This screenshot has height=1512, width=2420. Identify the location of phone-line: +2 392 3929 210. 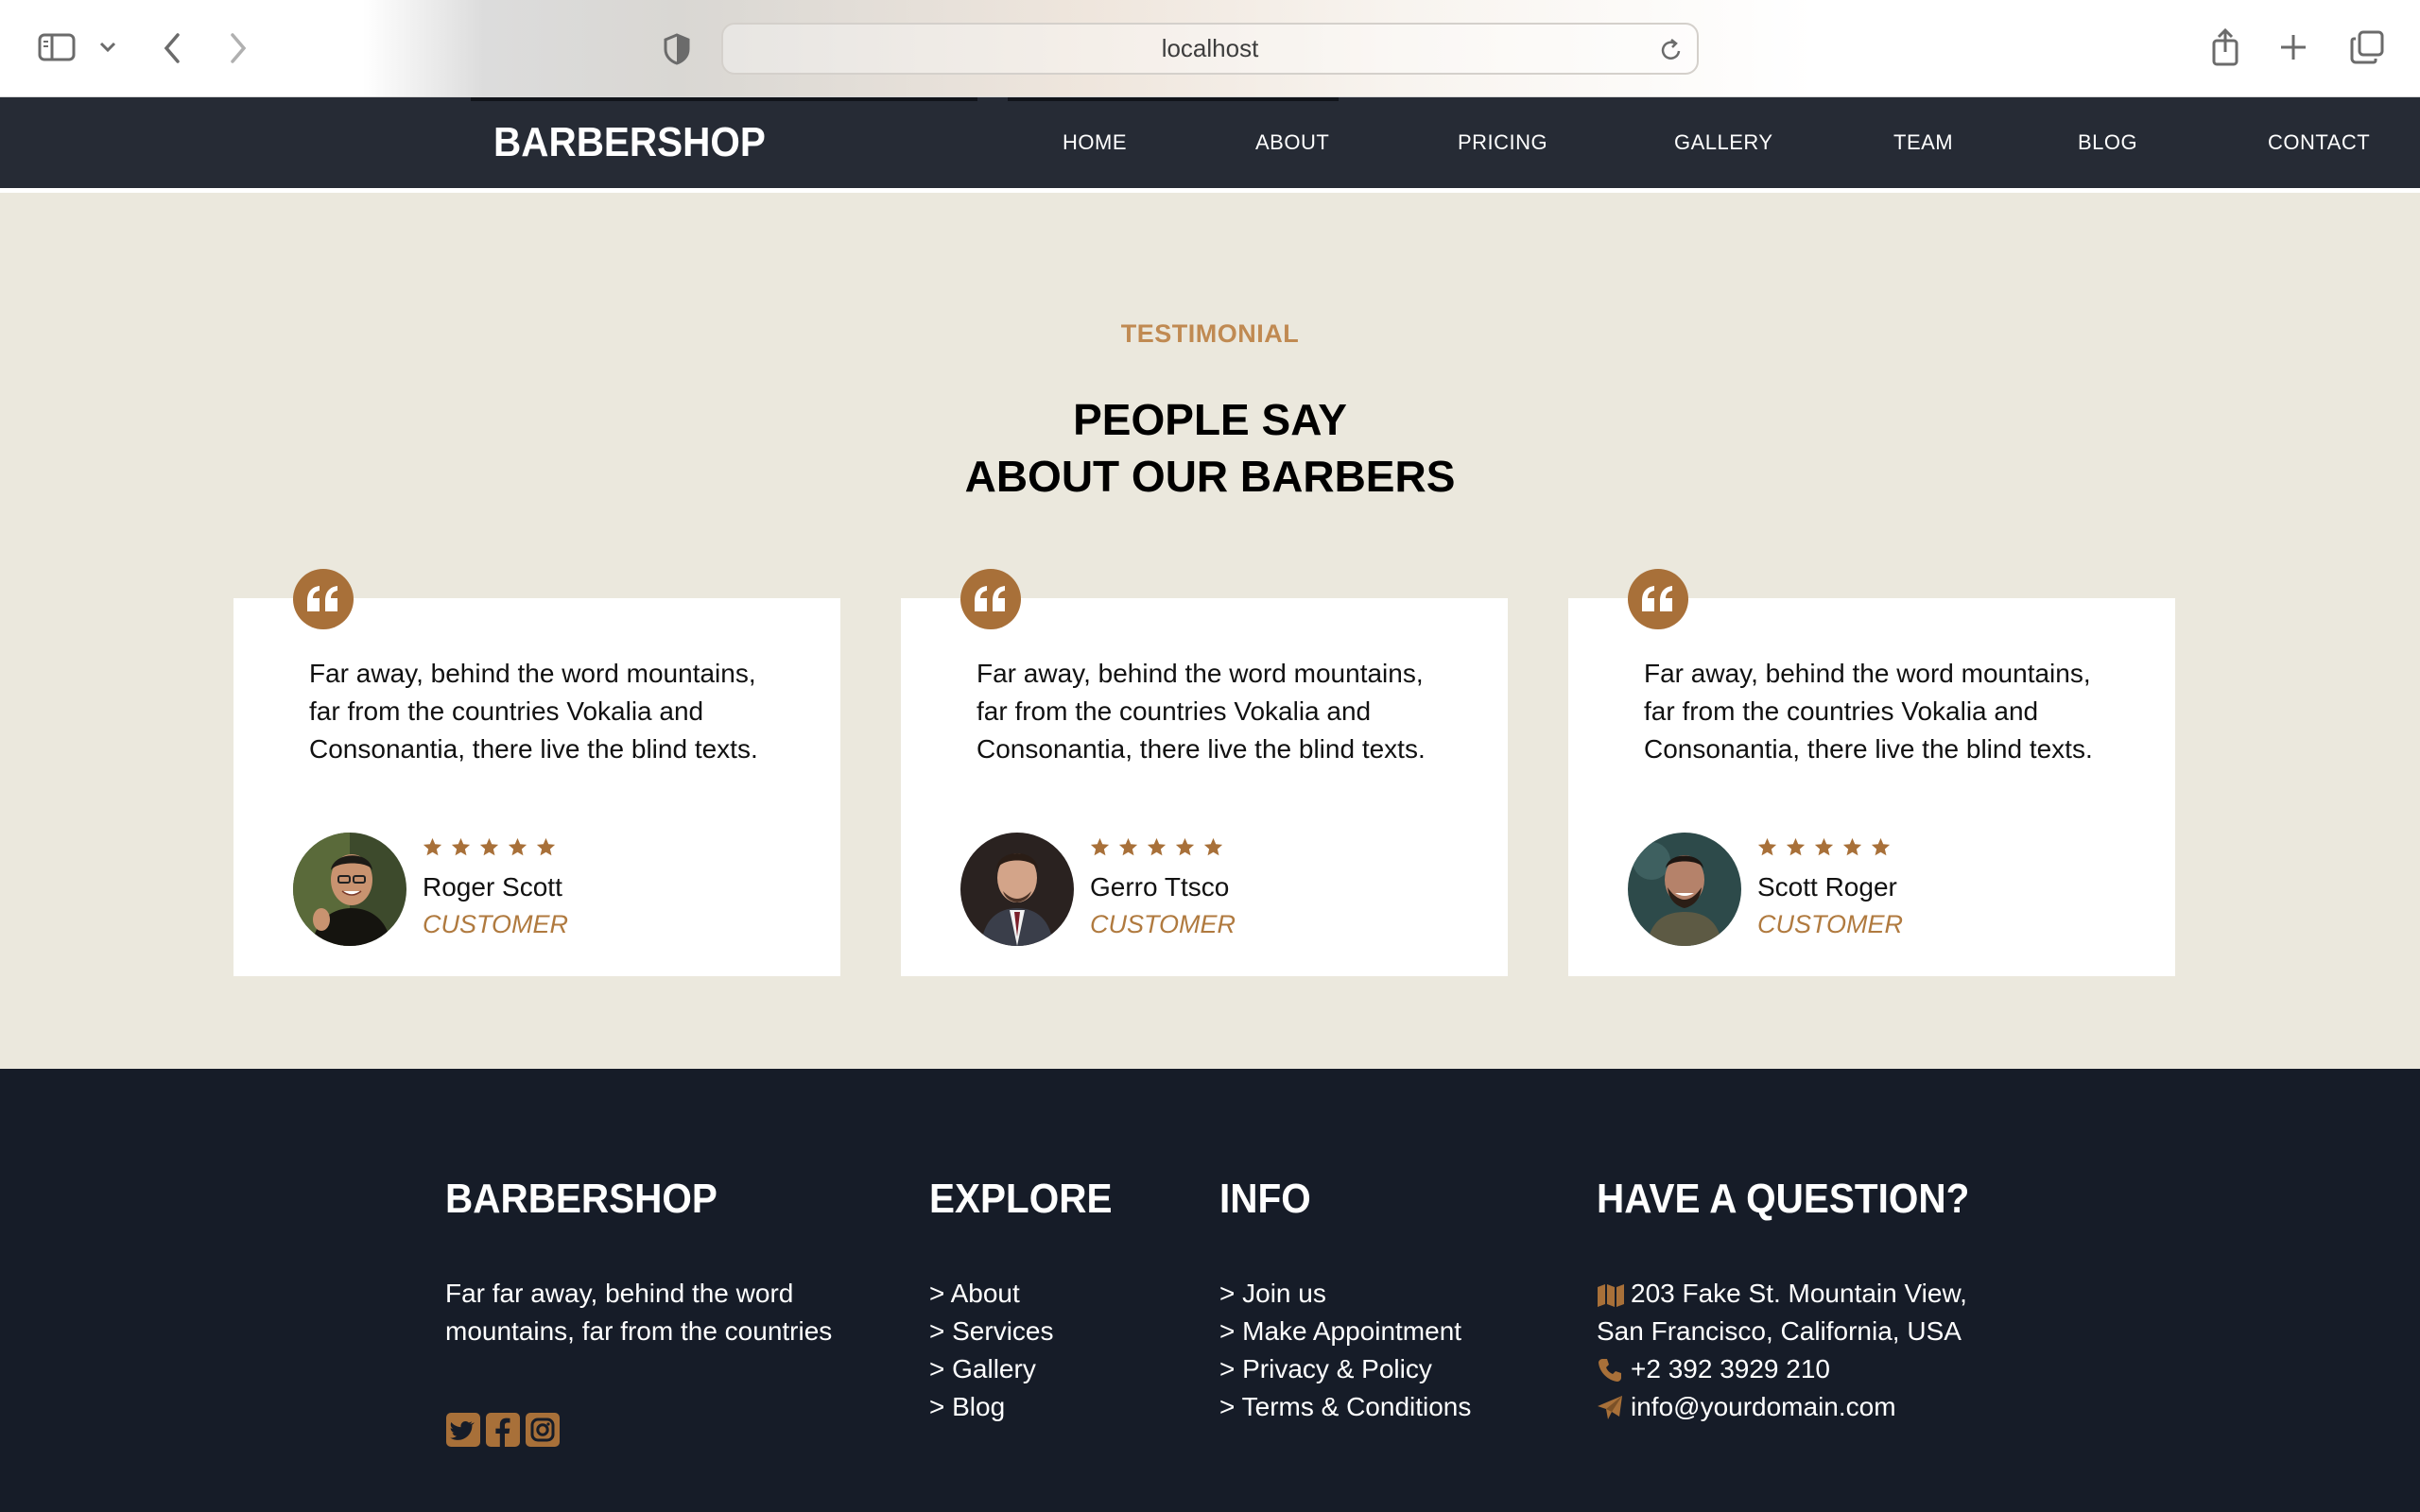
(1782, 1369).